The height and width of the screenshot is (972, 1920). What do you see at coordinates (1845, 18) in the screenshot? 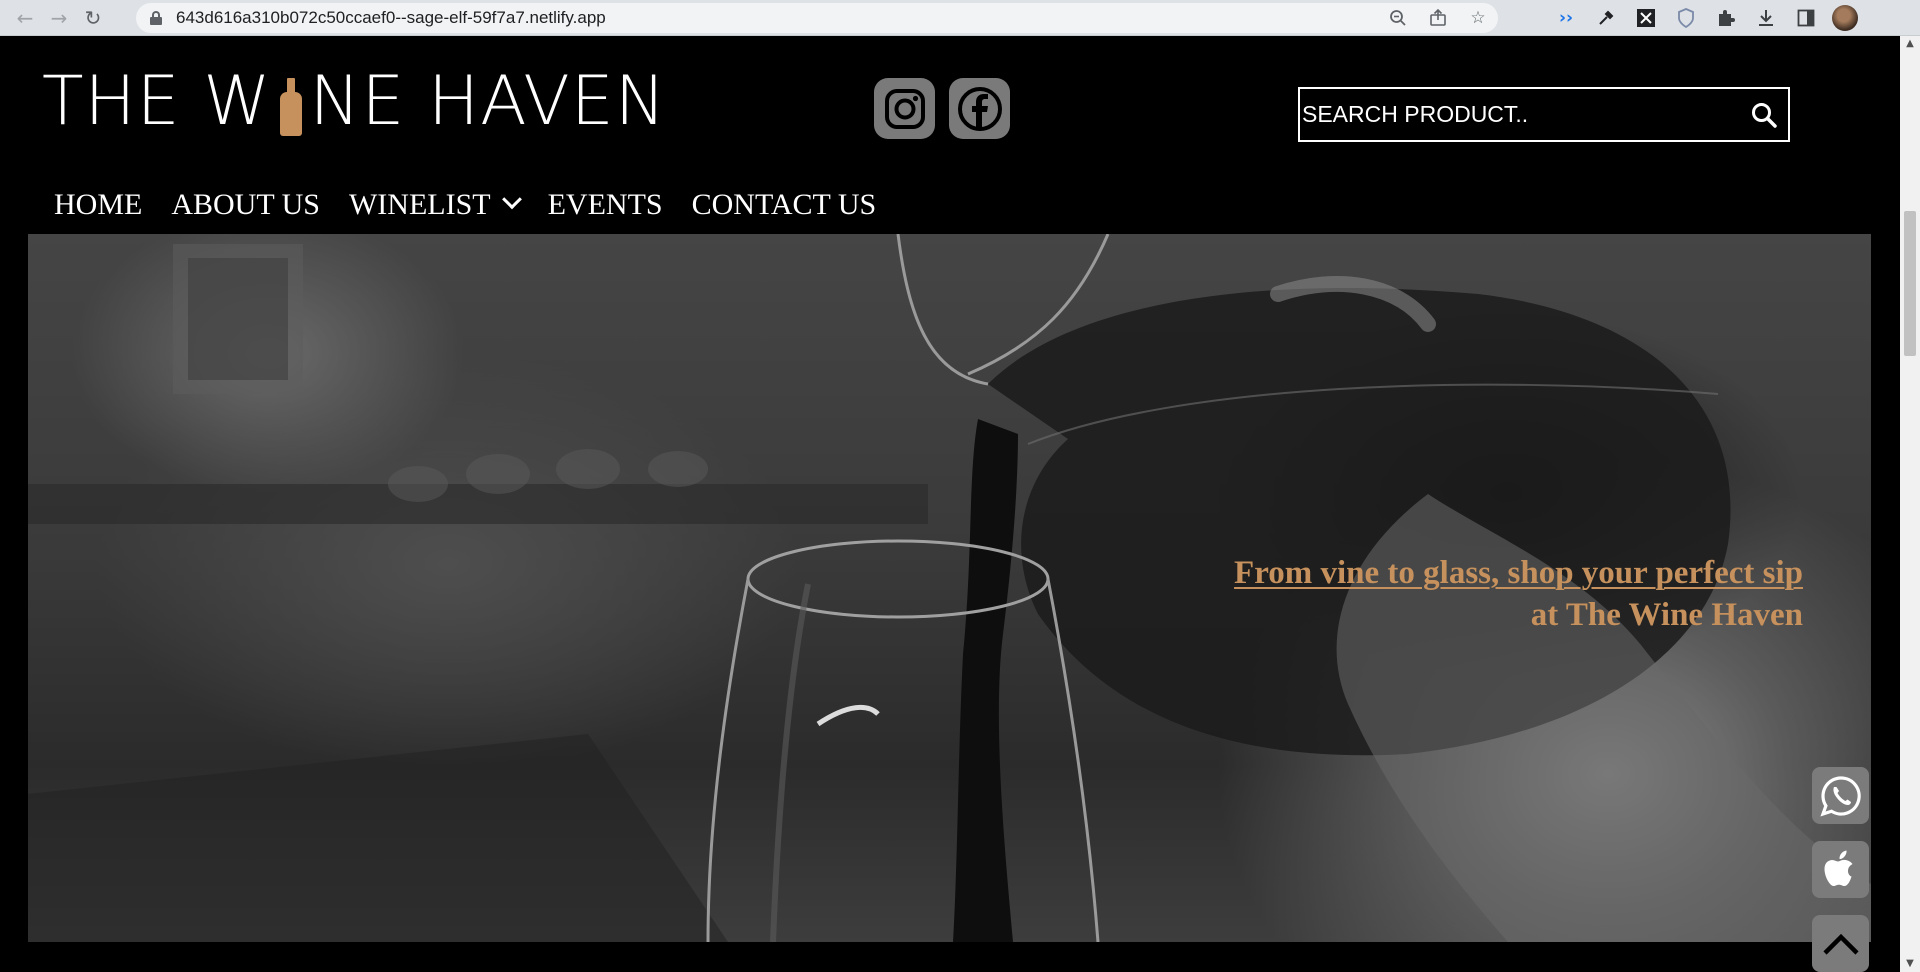
I see `profile-avatar` at bounding box center [1845, 18].